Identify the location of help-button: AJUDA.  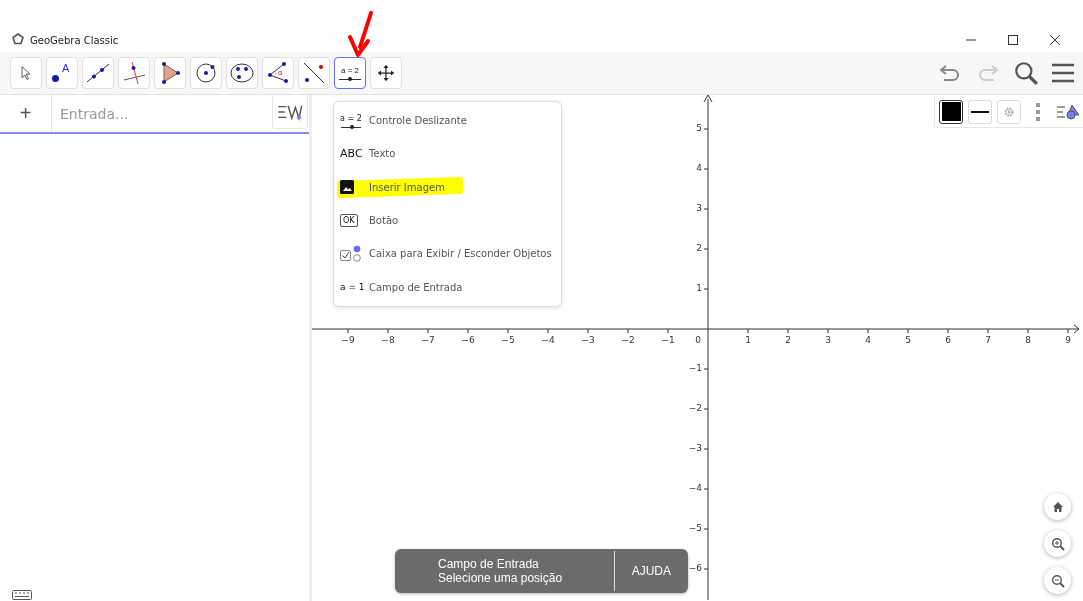
(650, 571).